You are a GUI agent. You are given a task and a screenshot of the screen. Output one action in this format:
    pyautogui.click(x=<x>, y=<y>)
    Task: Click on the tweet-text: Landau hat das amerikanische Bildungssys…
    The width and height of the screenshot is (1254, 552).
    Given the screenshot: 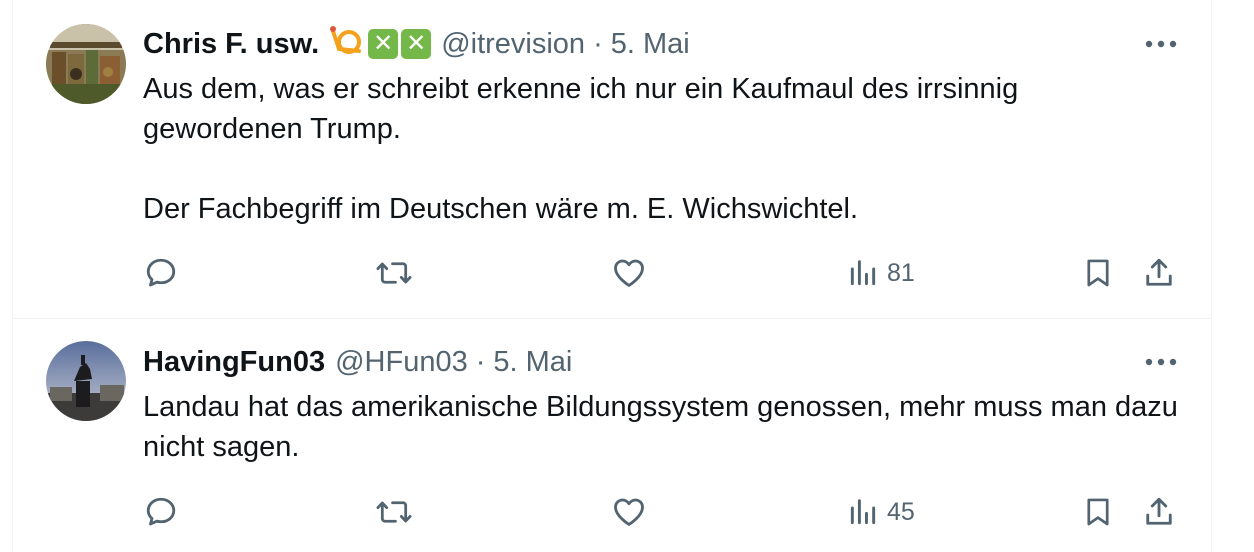 What is the action you would take?
    pyautogui.click(x=664, y=427)
    